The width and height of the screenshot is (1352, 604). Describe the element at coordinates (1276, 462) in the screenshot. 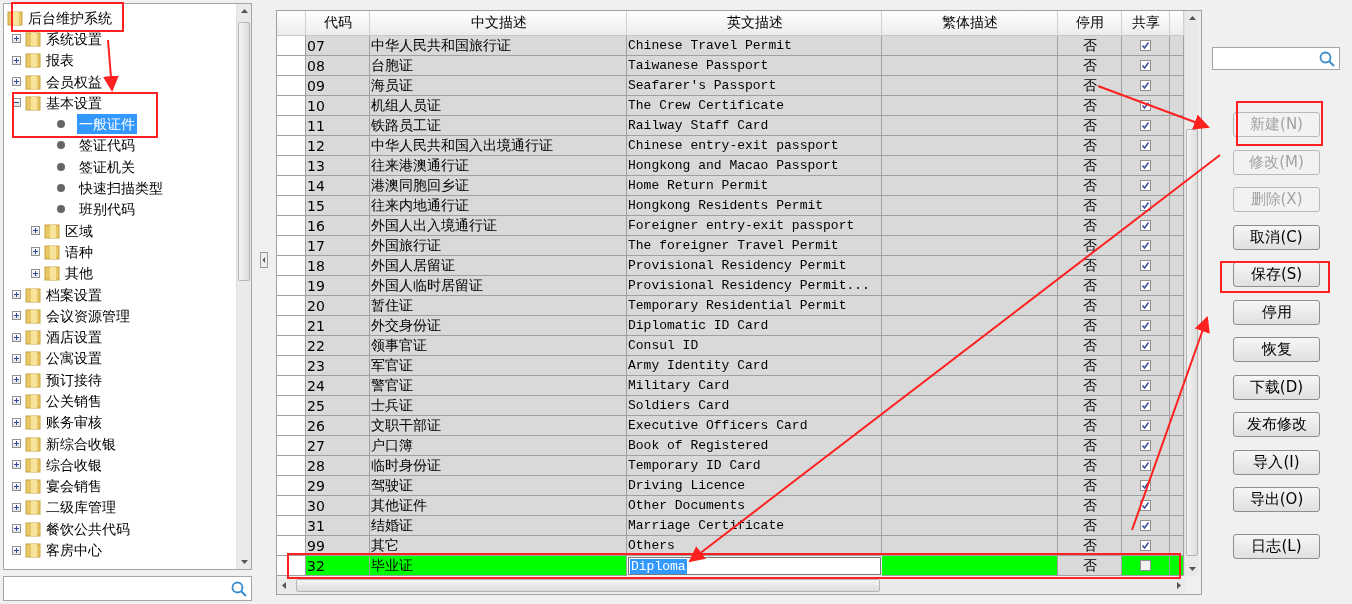

I see `action-button: 导入(I)` at that location.